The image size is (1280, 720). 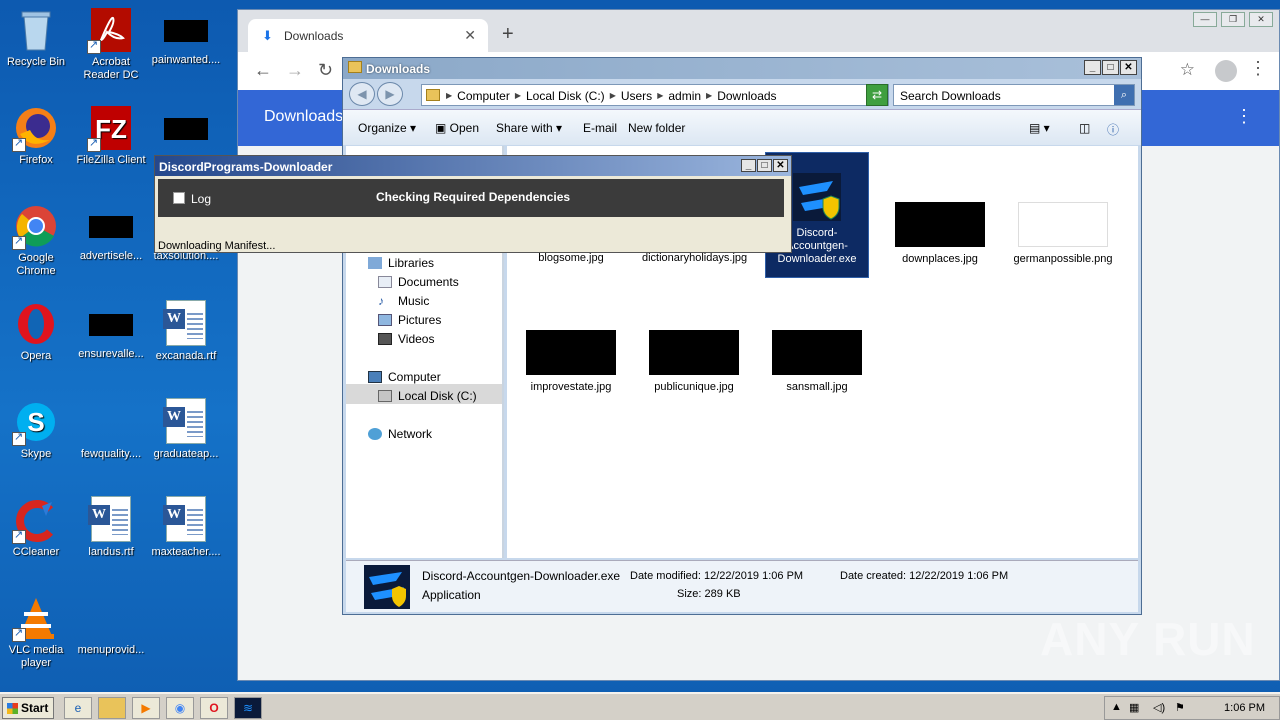 What do you see at coordinates (1084, 128) in the screenshot?
I see `preview-pane-icon: ◫` at bounding box center [1084, 128].